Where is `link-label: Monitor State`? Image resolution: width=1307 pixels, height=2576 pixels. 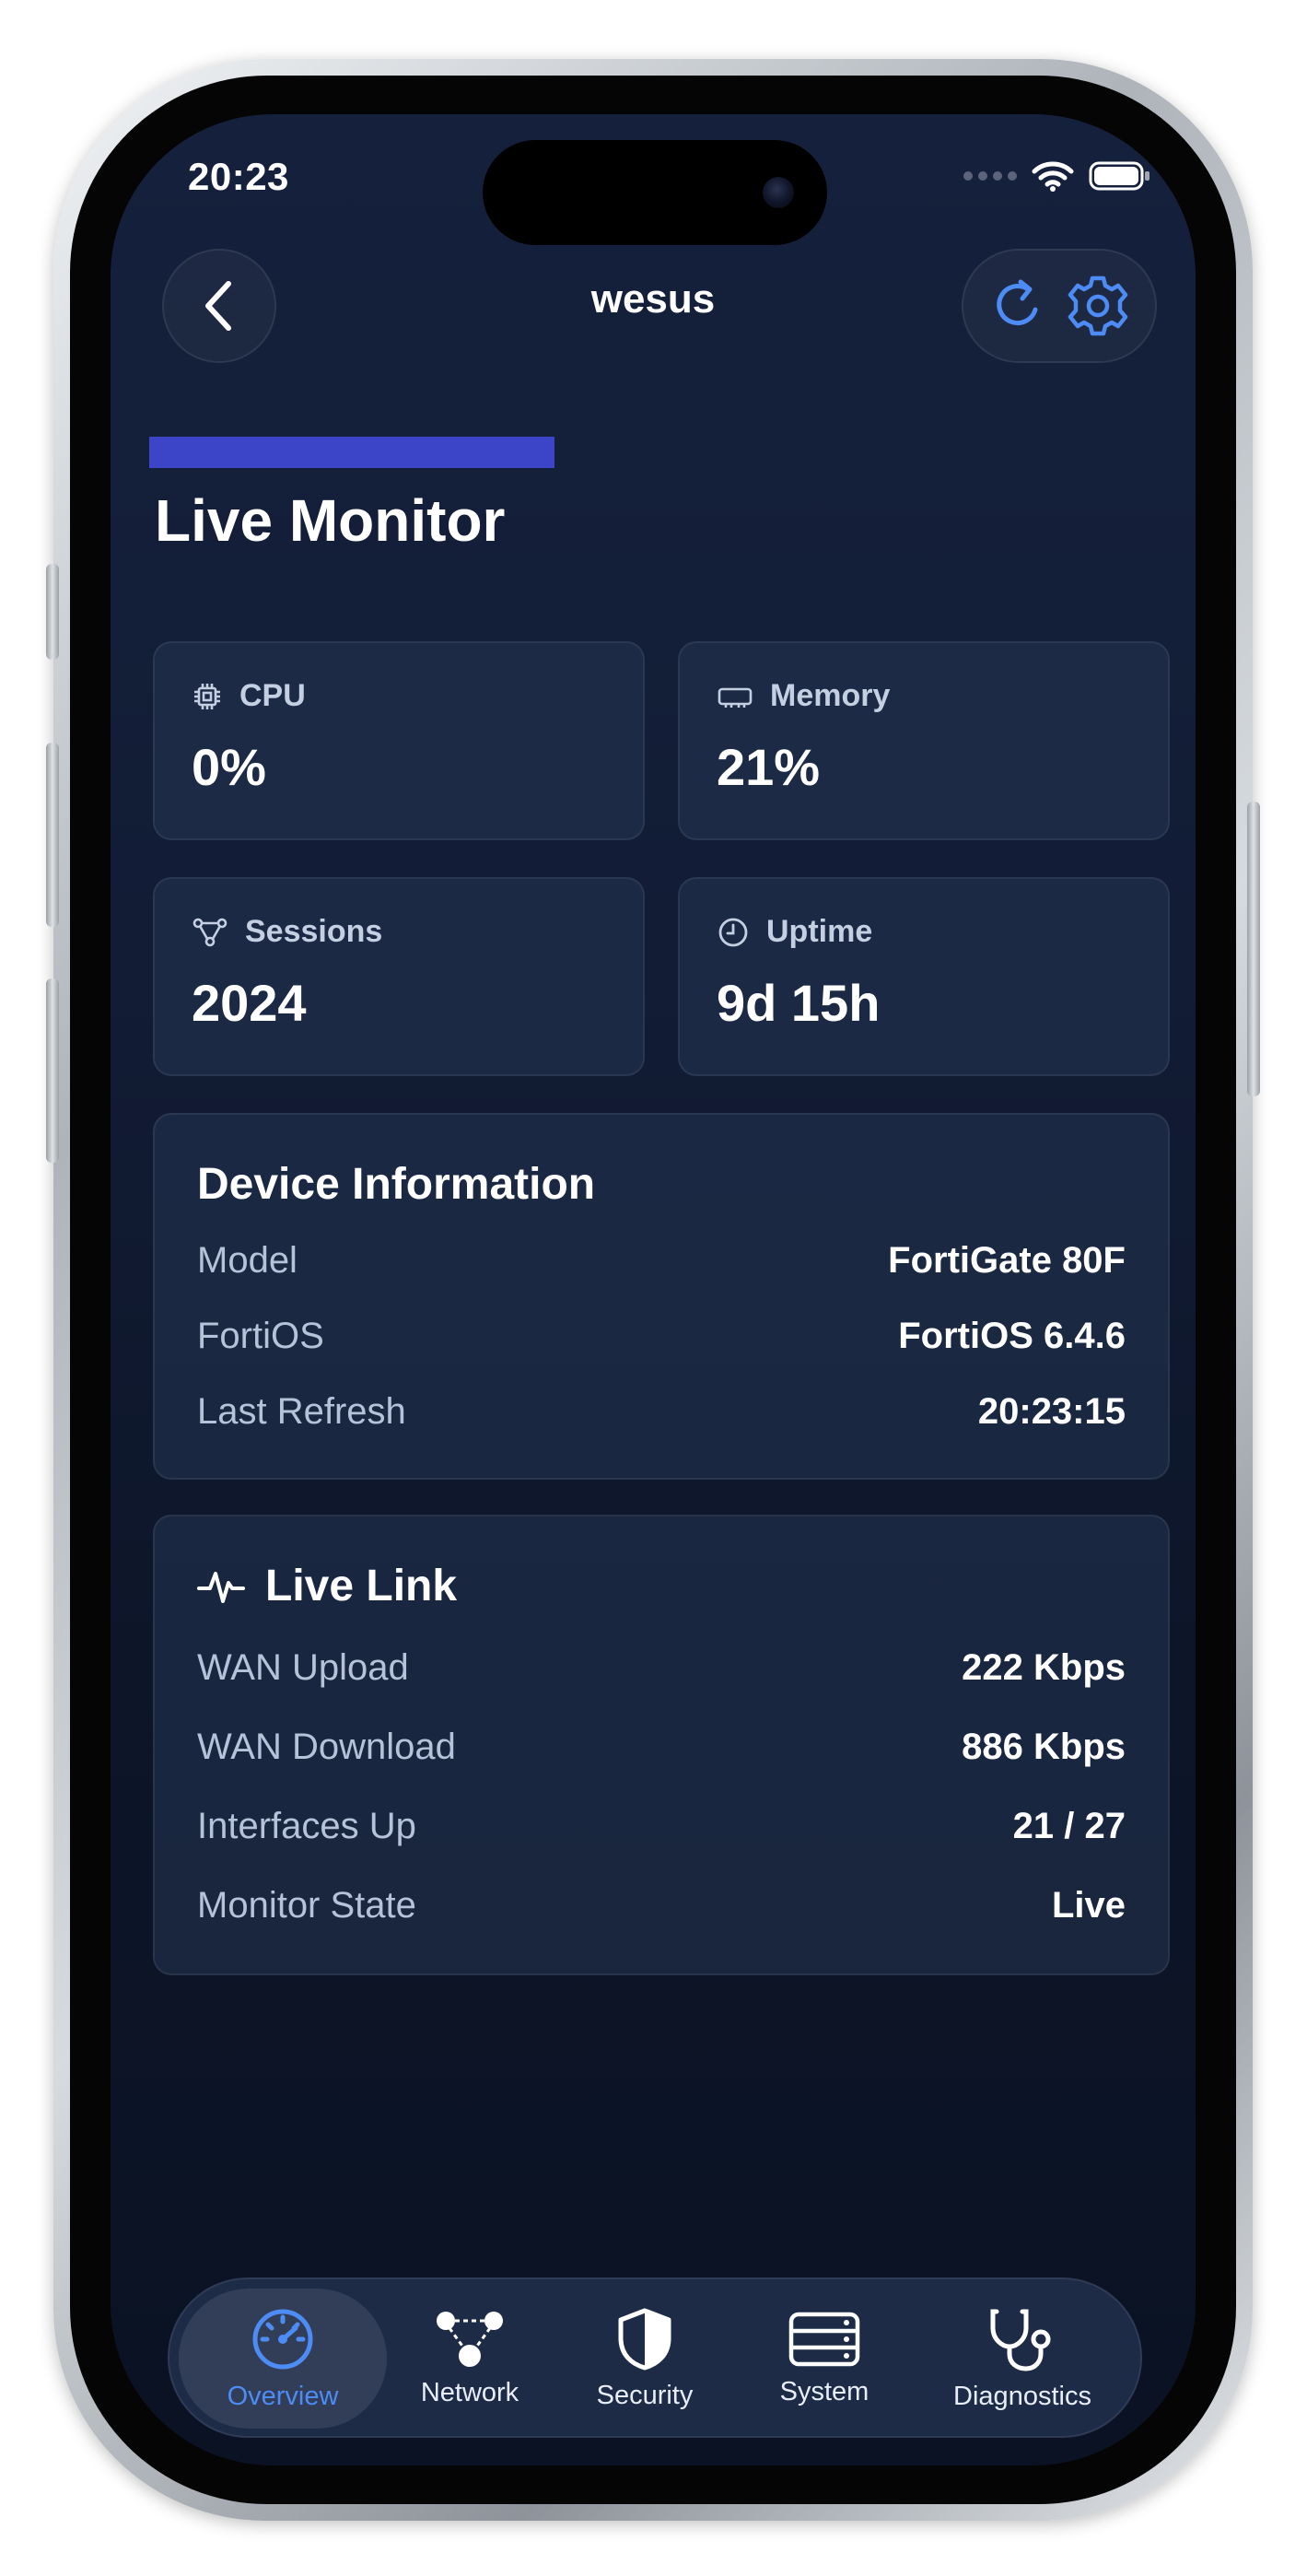
link-label: Monitor State is located at coordinates (306, 1905).